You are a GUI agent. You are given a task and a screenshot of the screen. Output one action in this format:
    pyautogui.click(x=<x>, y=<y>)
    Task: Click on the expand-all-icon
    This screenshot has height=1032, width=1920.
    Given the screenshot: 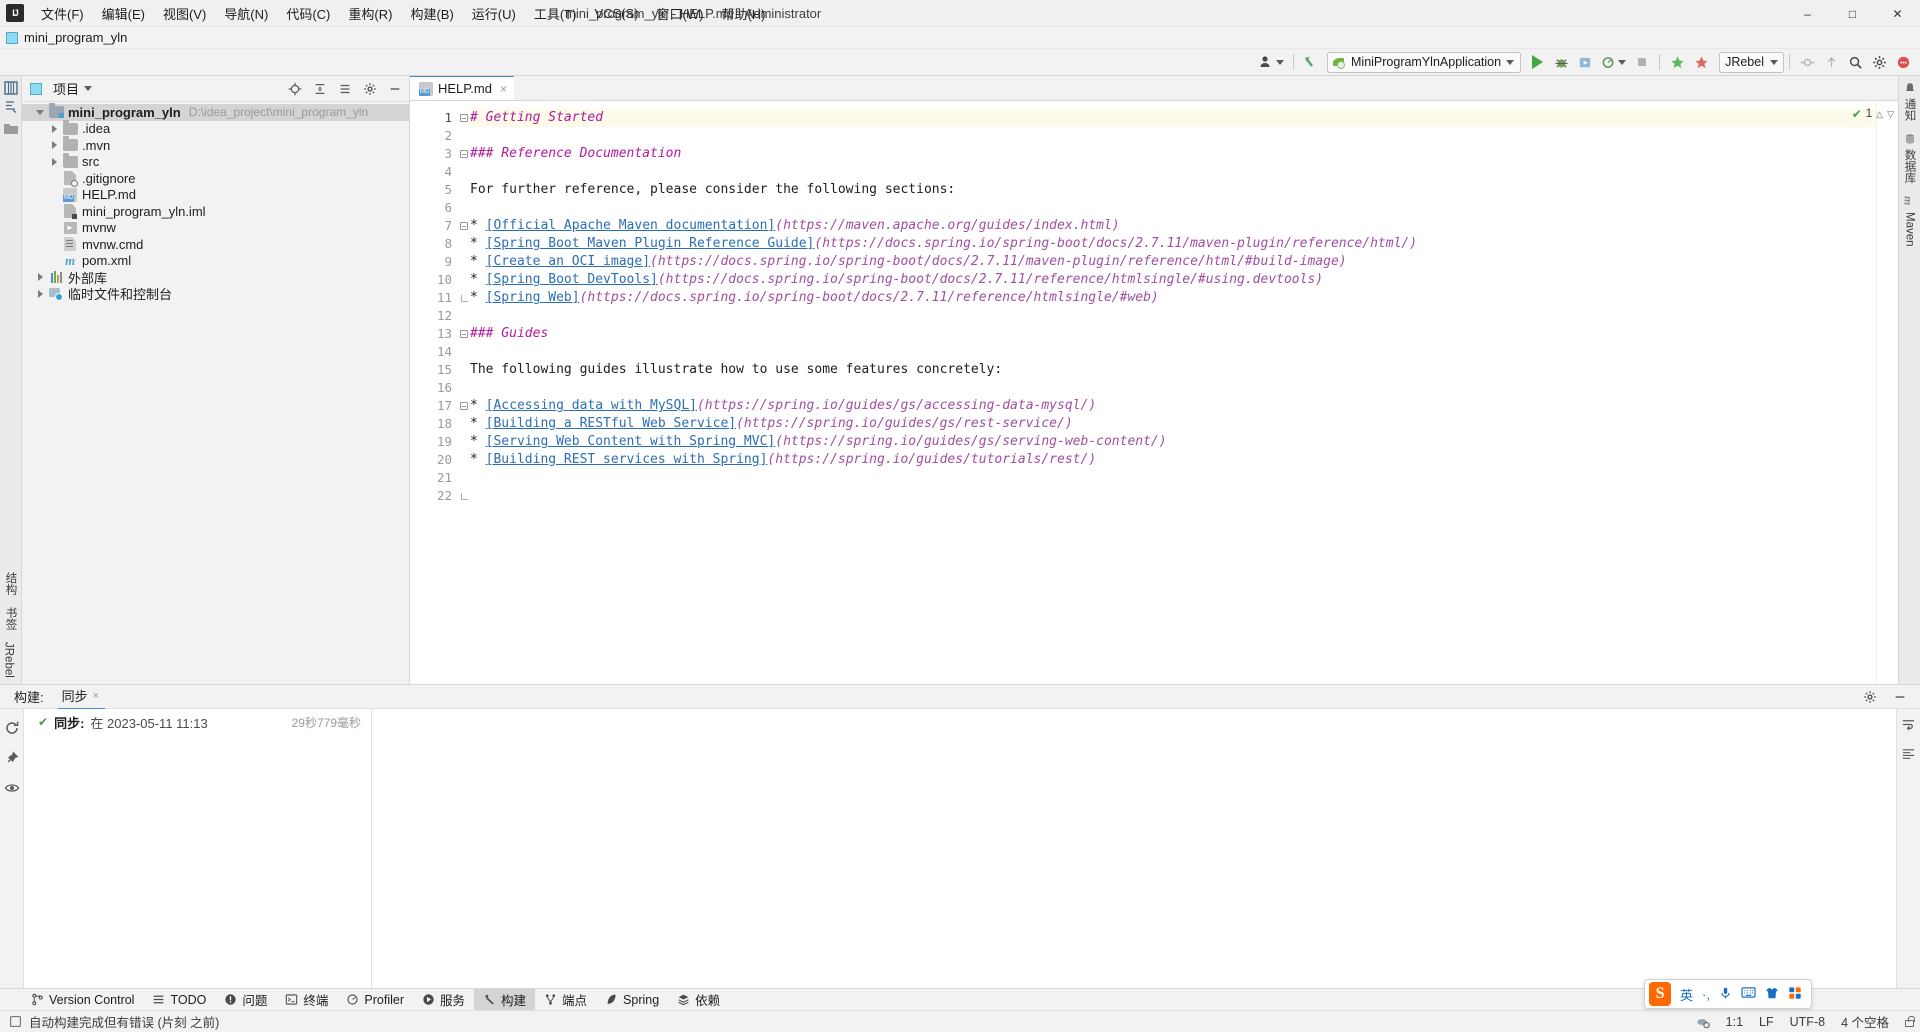 What is the action you would take?
    pyautogui.click(x=320, y=89)
    